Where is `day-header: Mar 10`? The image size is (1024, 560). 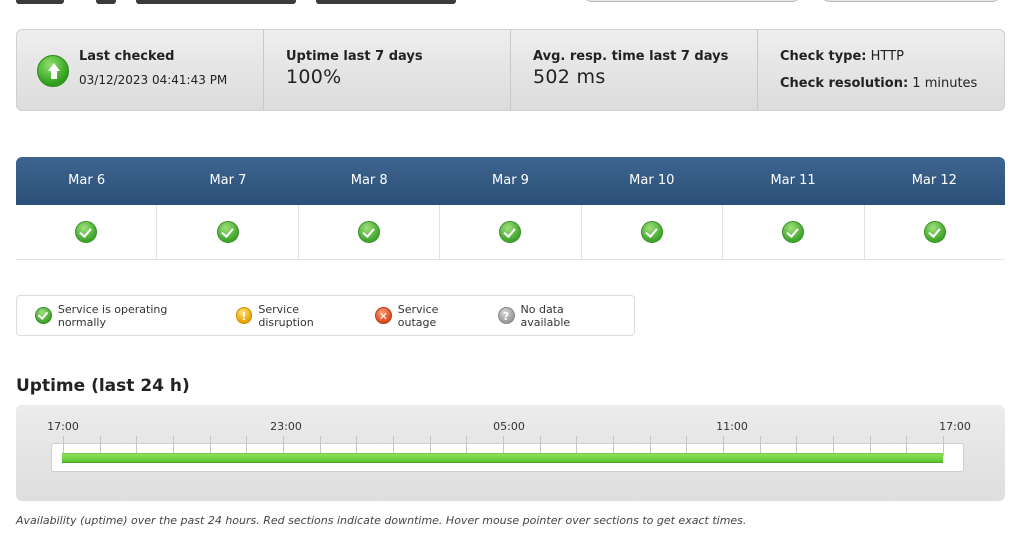 day-header: Mar 10 is located at coordinates (652, 180).